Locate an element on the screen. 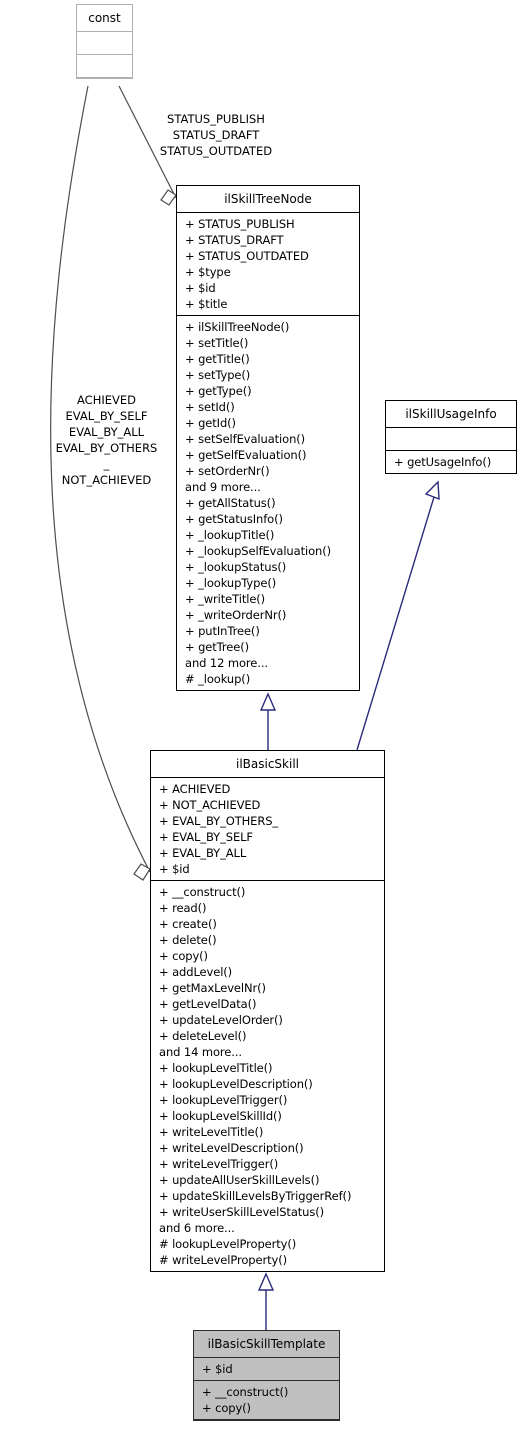  class-member-row: + EVAL_BY_SELF is located at coordinates (206, 837).